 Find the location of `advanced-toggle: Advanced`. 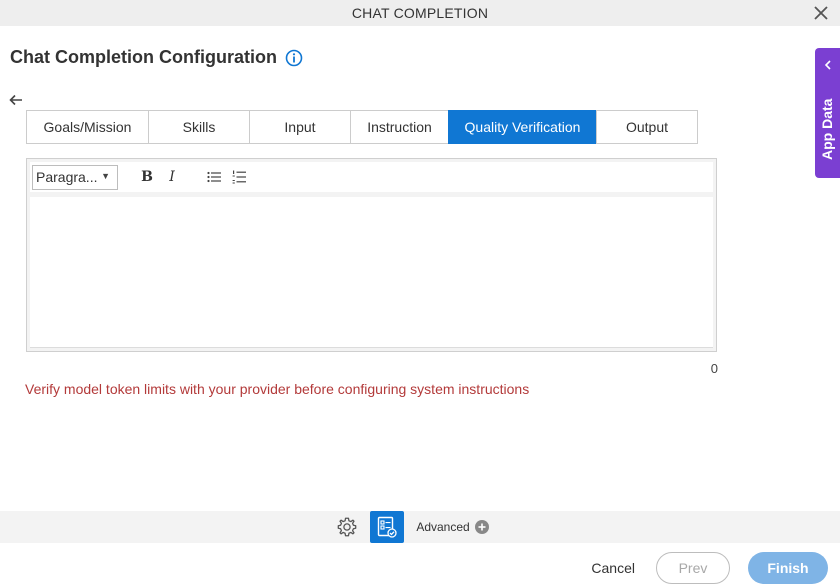

advanced-toggle: Advanced is located at coordinates (452, 527).